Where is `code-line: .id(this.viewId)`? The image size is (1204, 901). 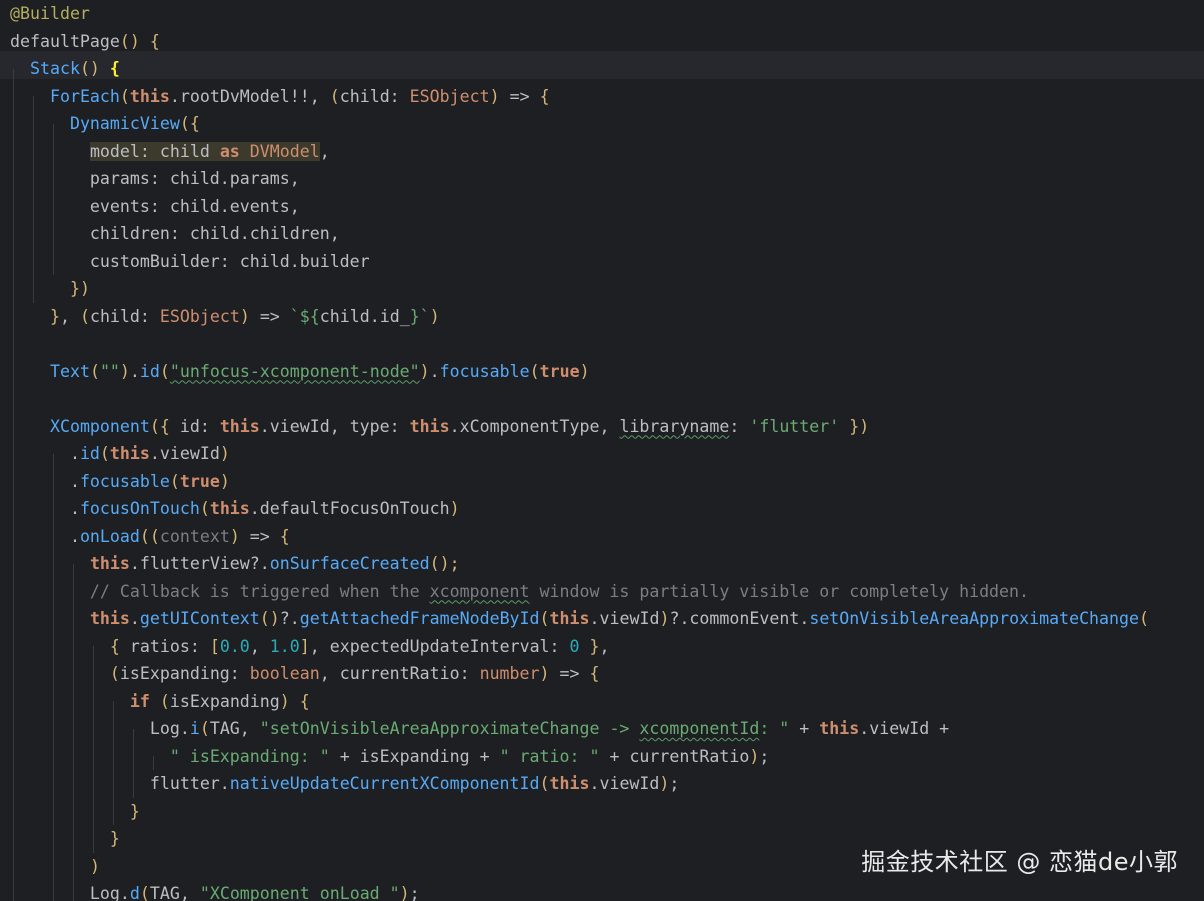 code-line: .id(this.viewId) is located at coordinates (120, 454).